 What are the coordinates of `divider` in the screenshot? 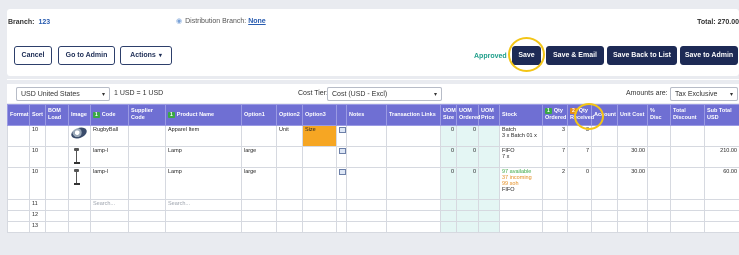 It's located at (373, 79).